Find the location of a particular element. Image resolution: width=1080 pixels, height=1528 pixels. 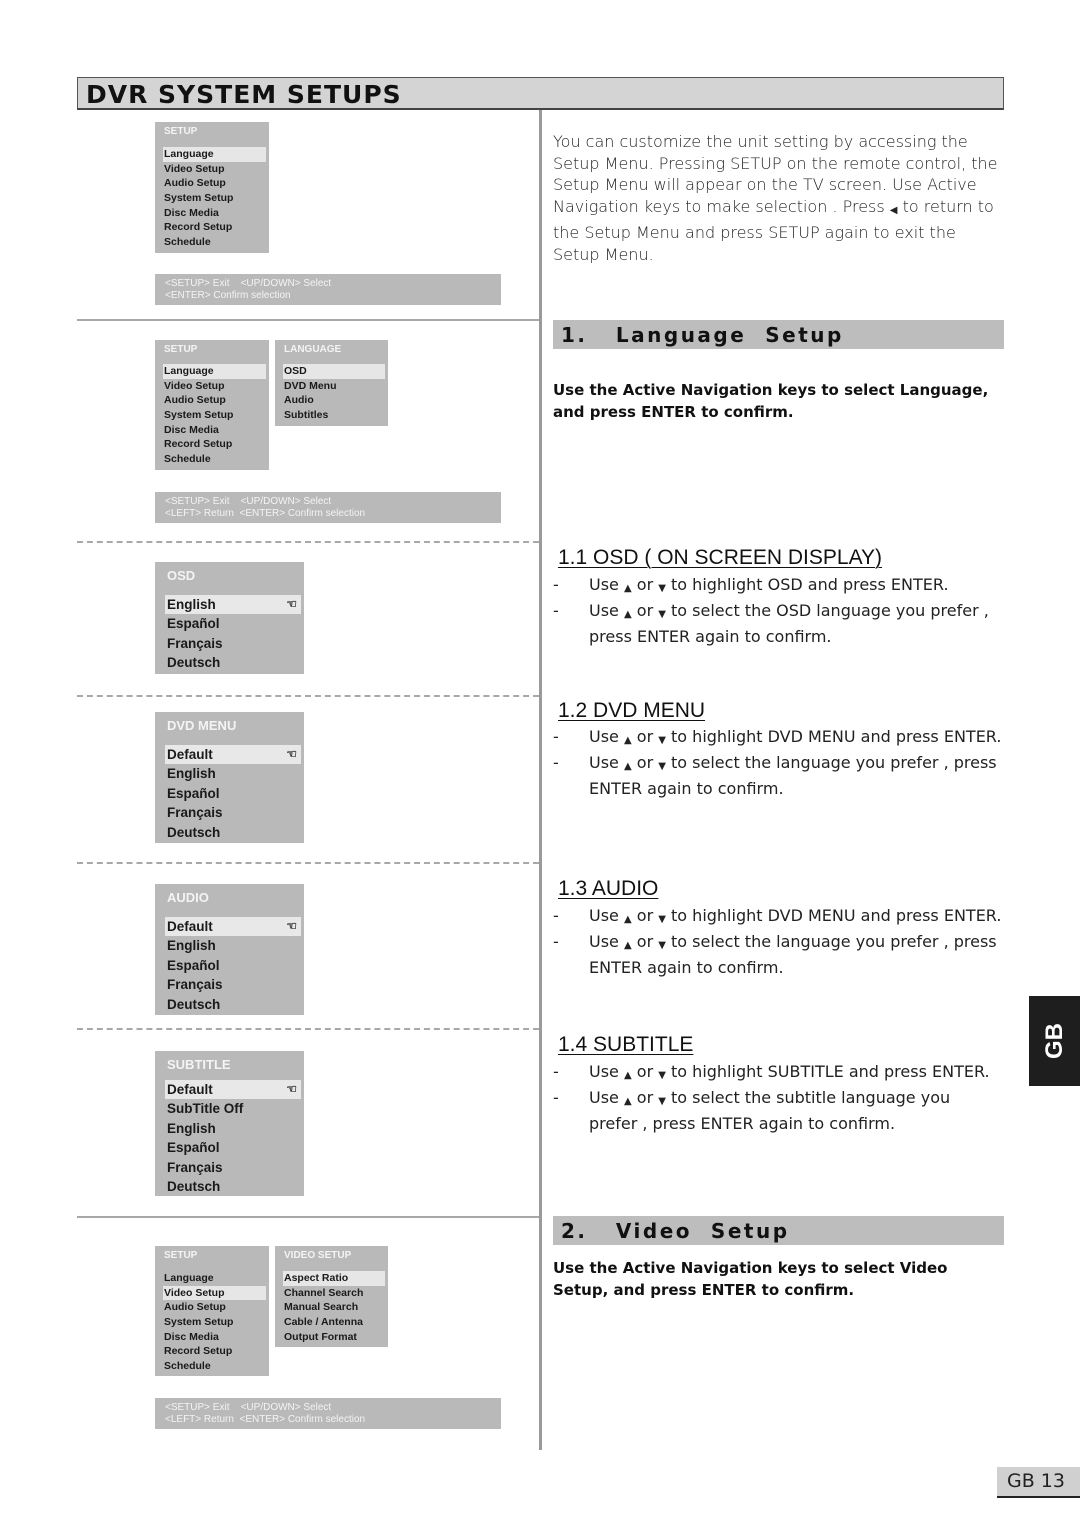

subsection-heading: 1.3 AUDIO is located at coordinates (608, 888).